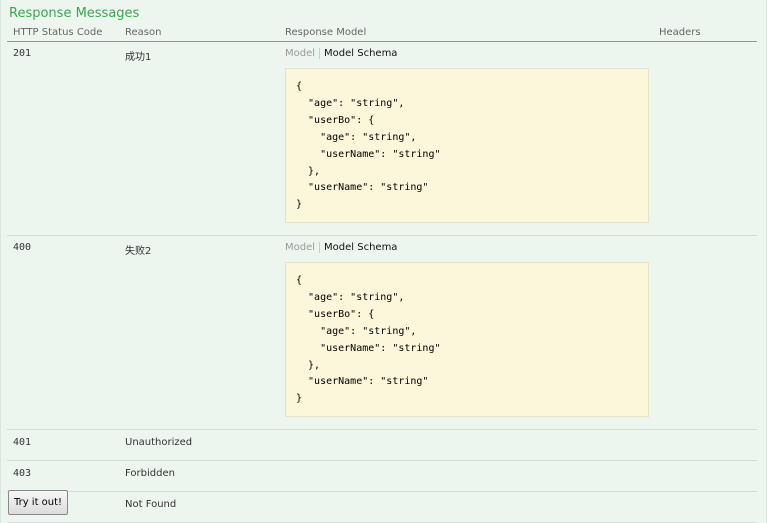  What do you see at coordinates (63, 33) in the screenshot?
I see `col-header-status-code: HTTP Status Code` at bounding box center [63, 33].